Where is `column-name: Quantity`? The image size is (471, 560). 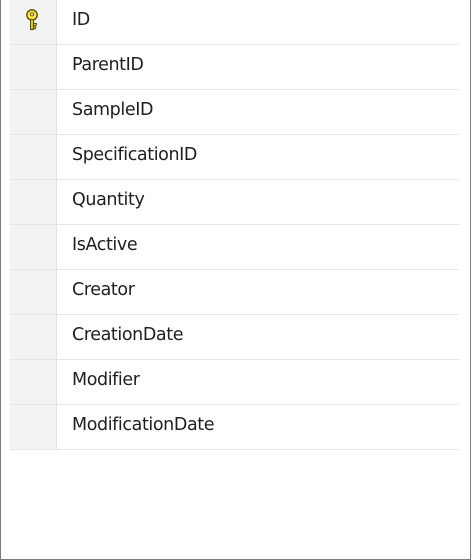 column-name: Quantity is located at coordinates (258, 202).